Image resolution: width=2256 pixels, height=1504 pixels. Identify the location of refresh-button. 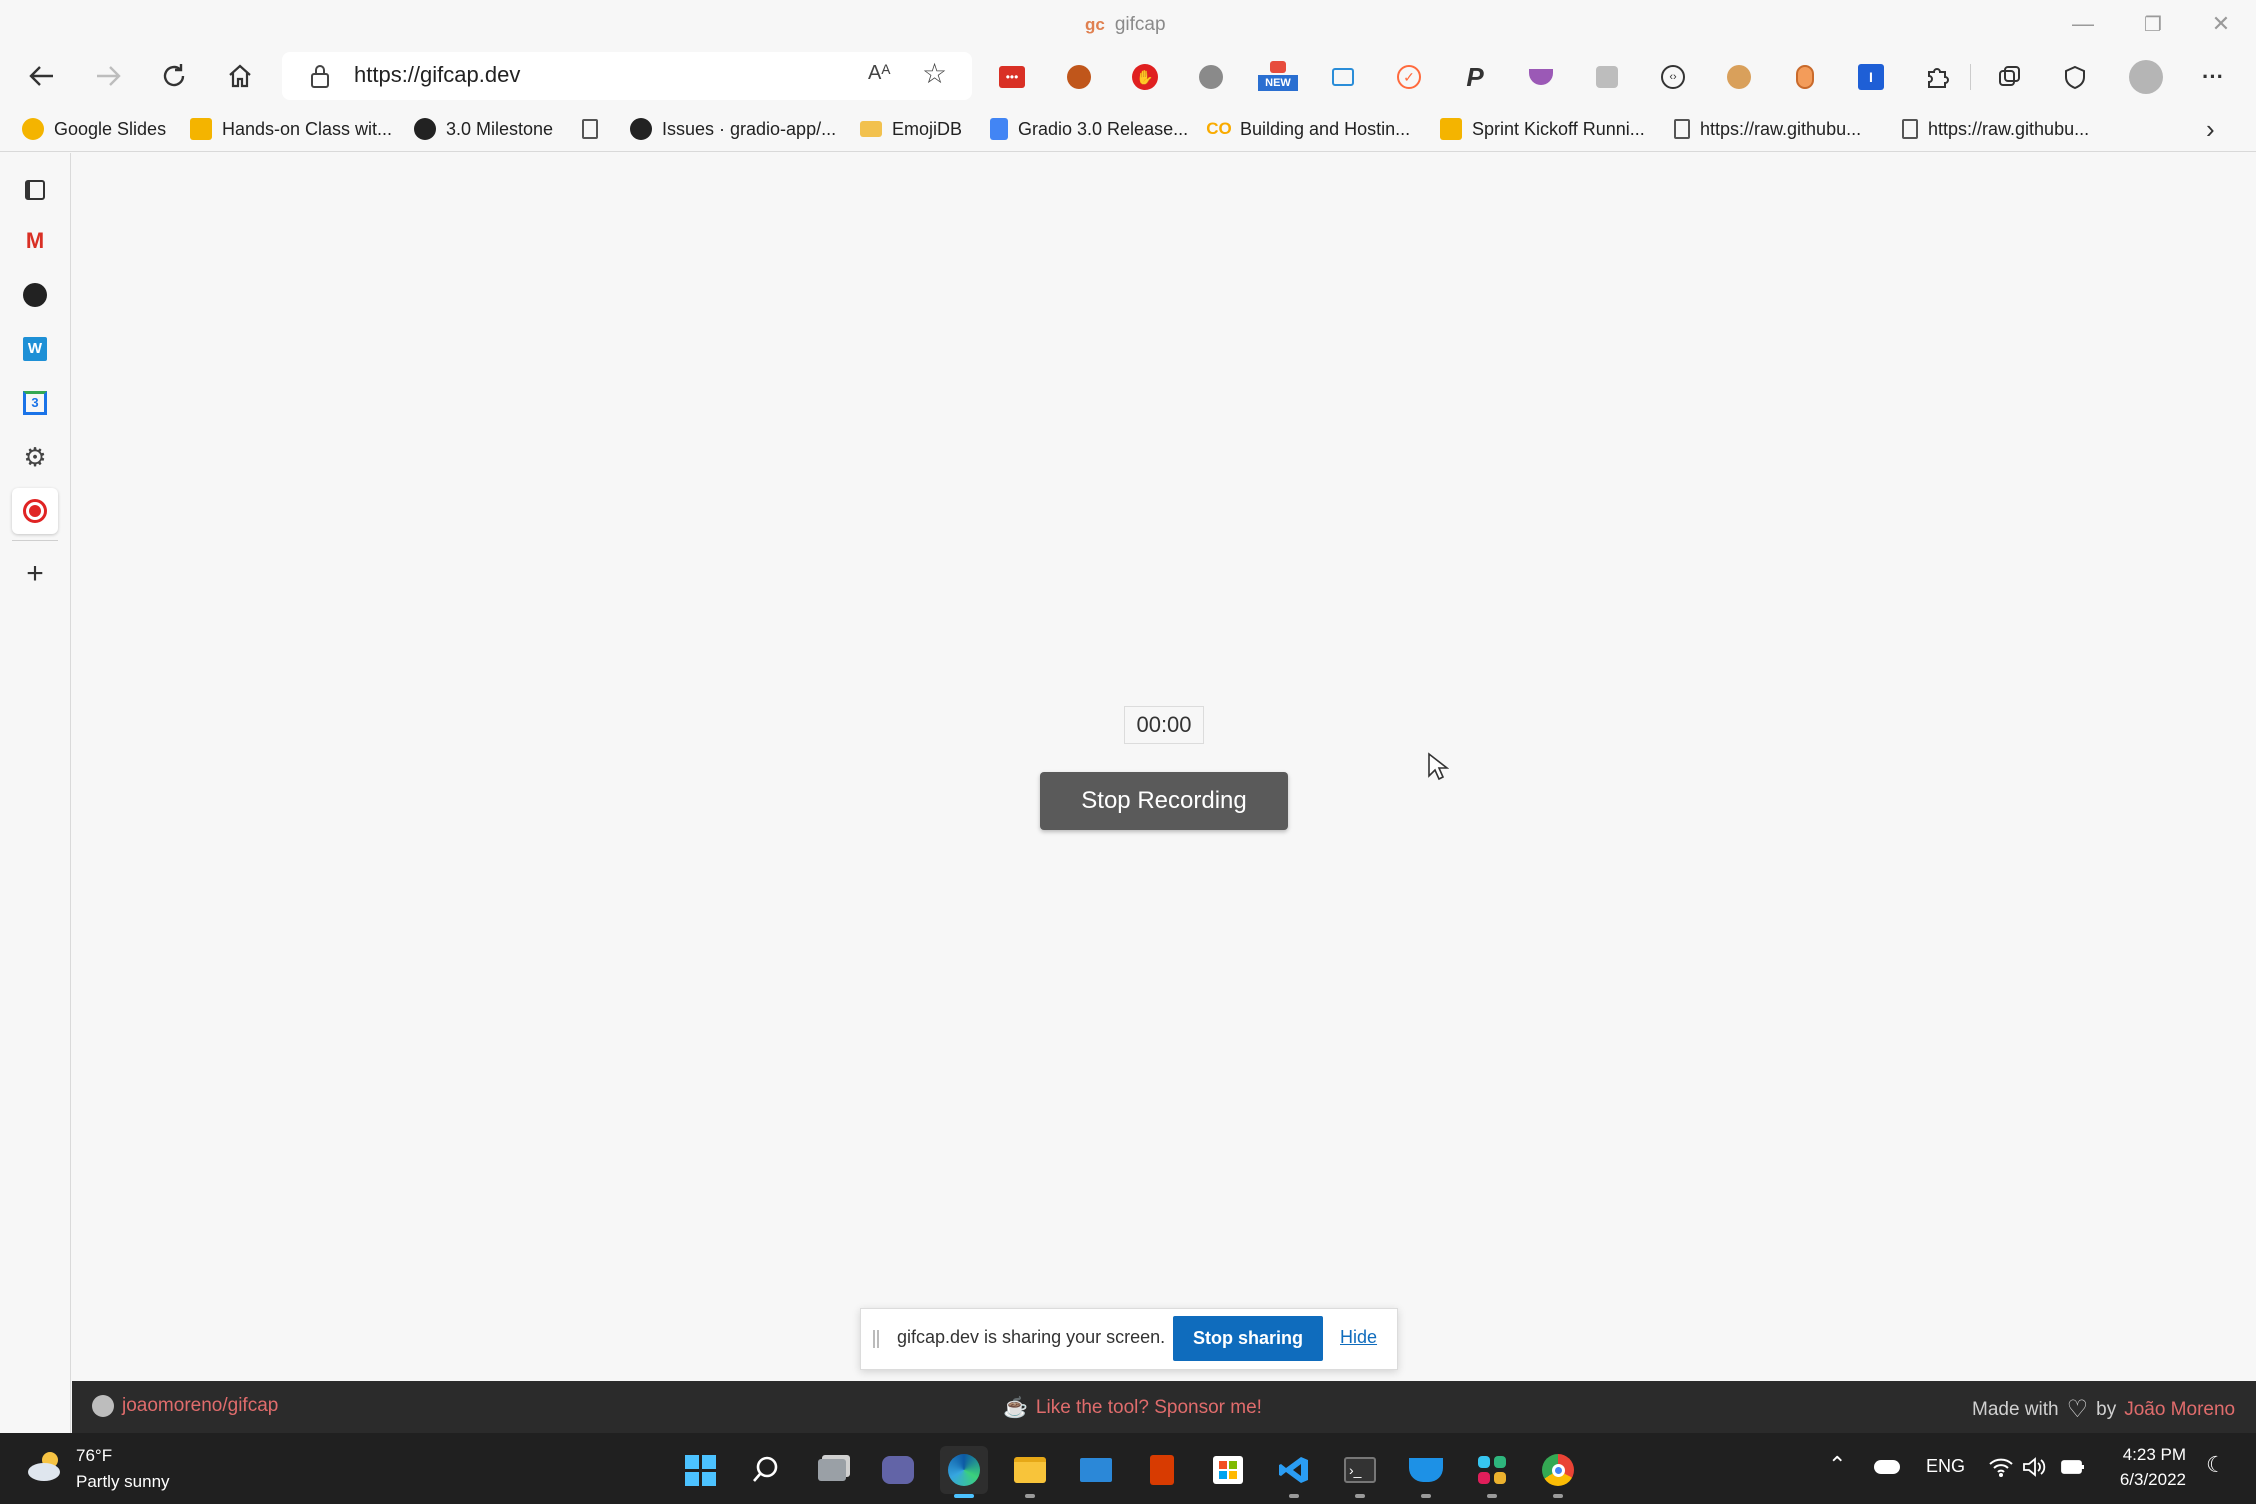
(174, 76).